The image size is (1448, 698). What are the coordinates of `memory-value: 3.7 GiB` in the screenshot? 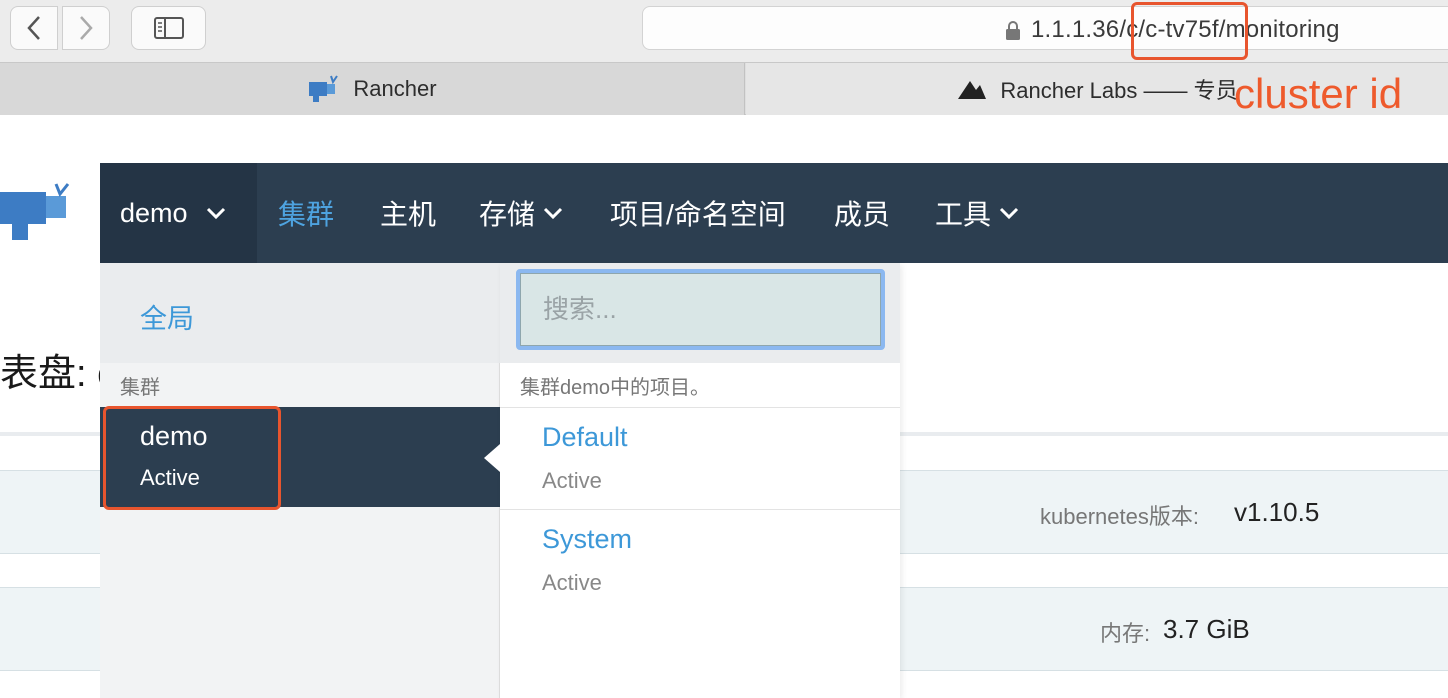 It's located at (1206, 629).